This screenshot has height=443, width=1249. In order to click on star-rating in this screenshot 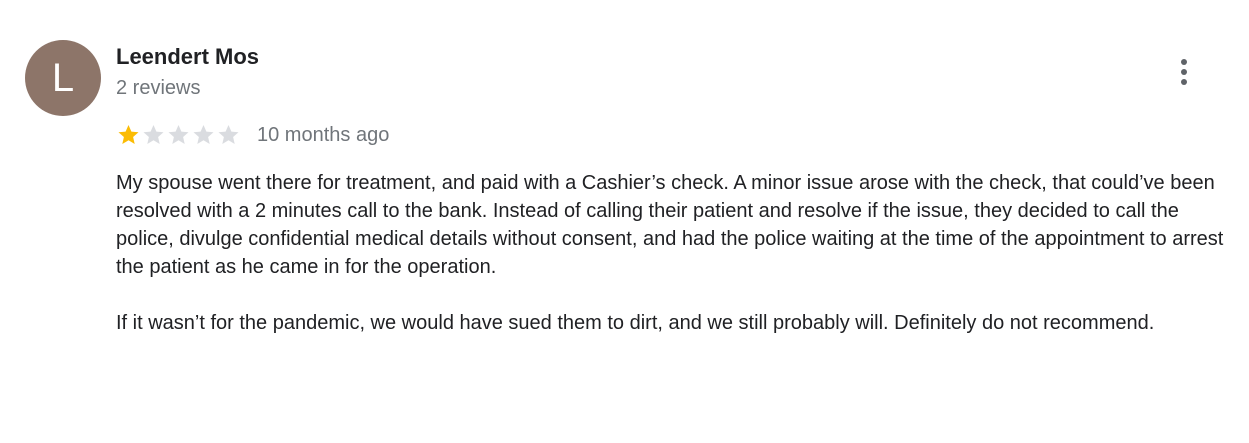, I will do `click(178, 135)`.